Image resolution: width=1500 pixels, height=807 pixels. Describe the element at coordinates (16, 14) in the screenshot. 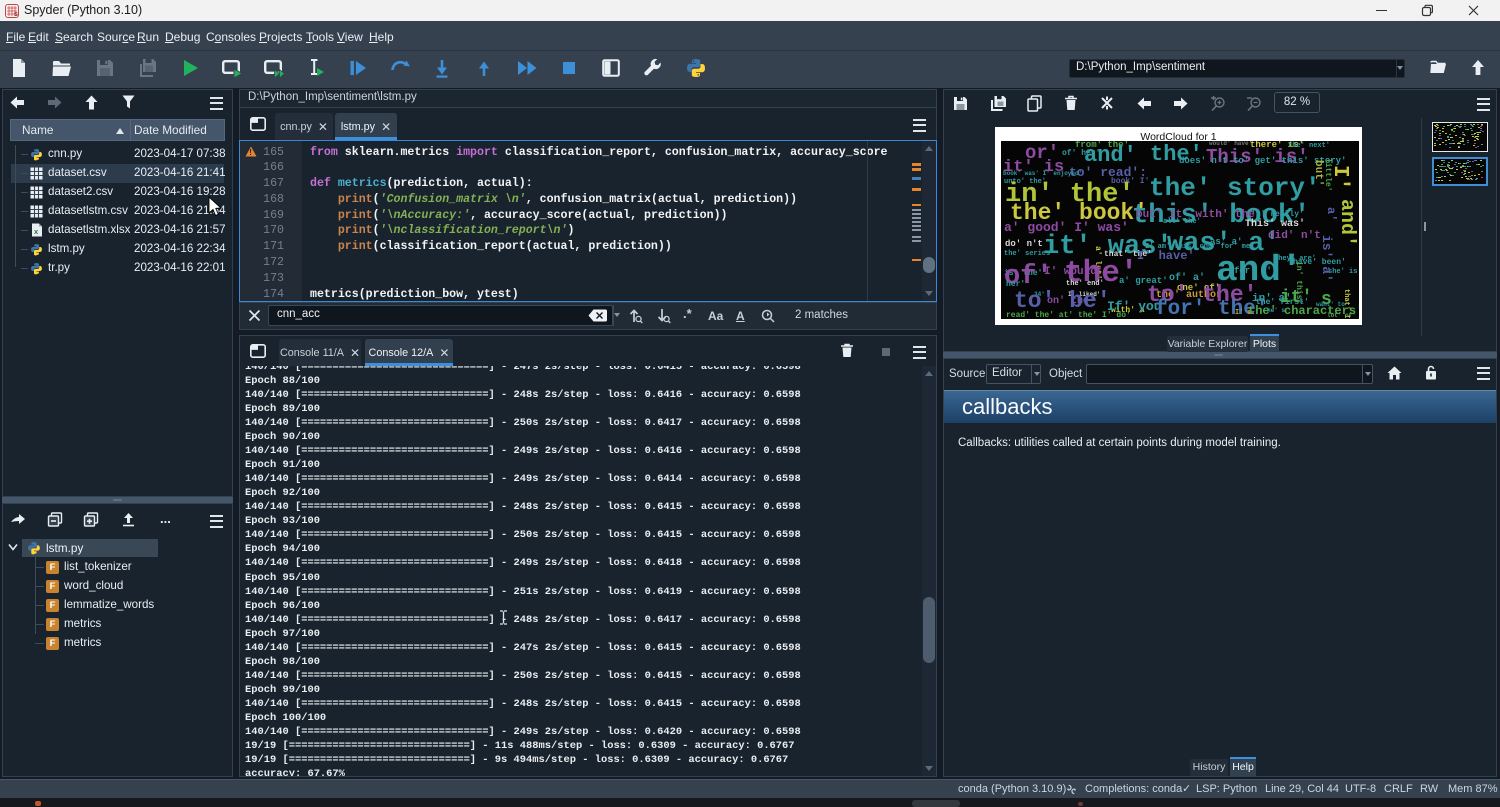

I see `svg-text: s` at that location.